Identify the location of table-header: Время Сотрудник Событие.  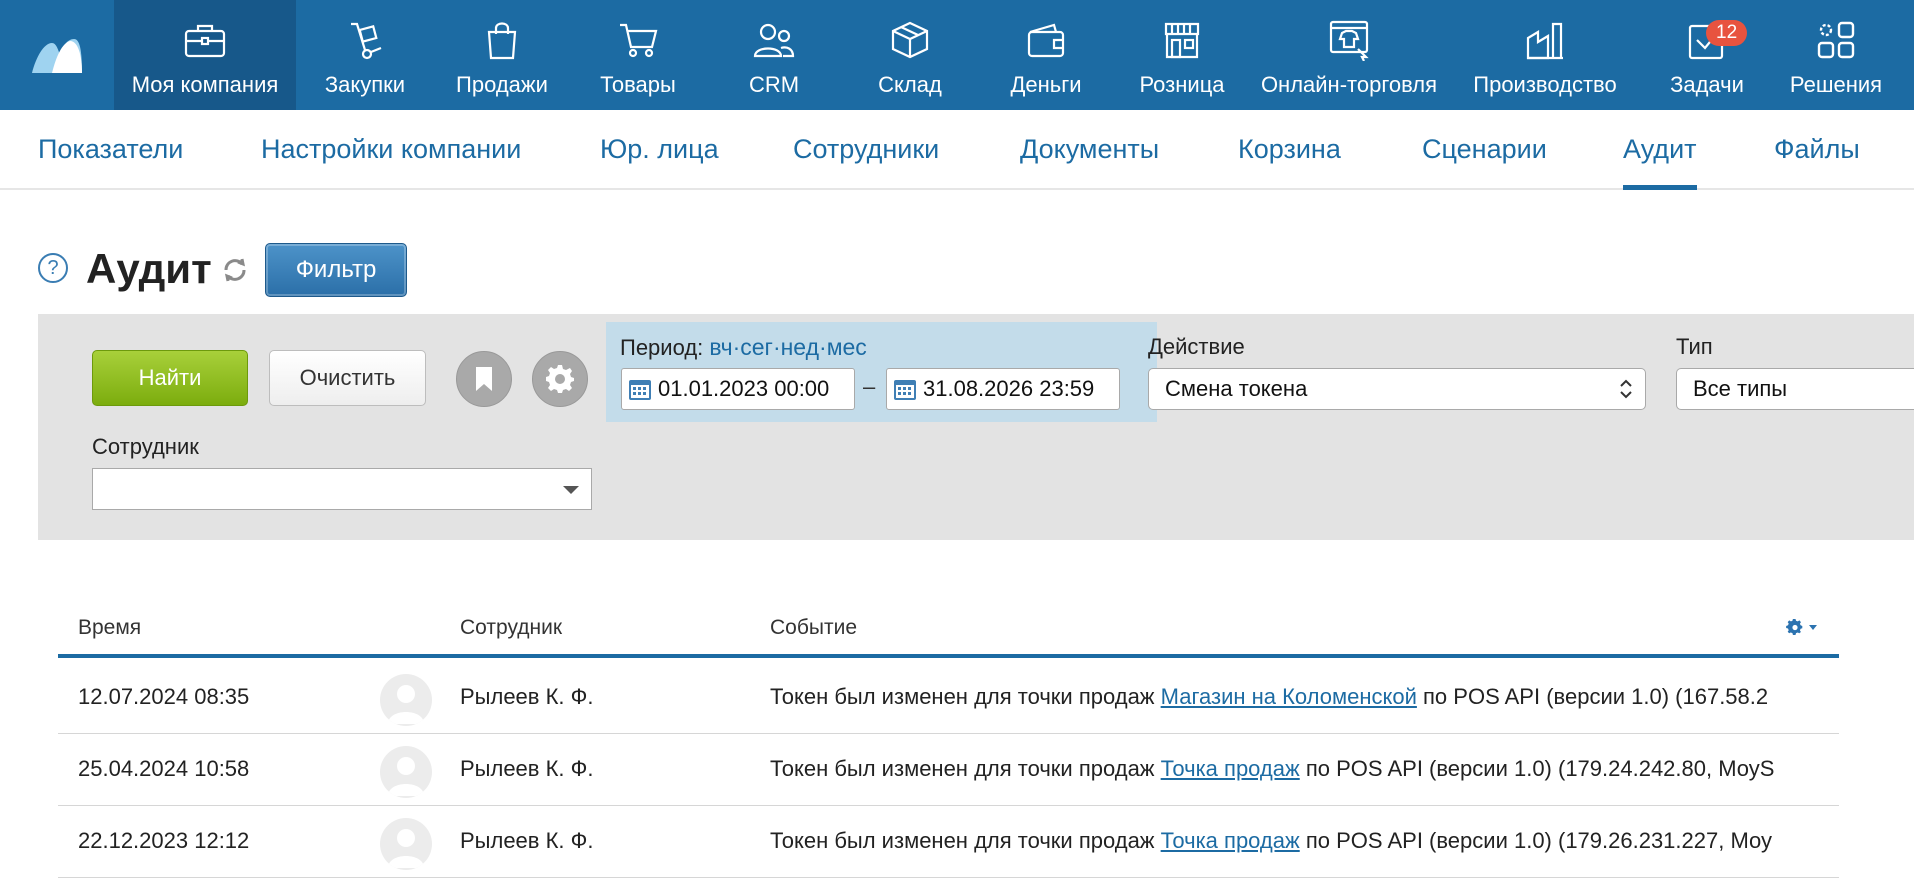
(948, 629).